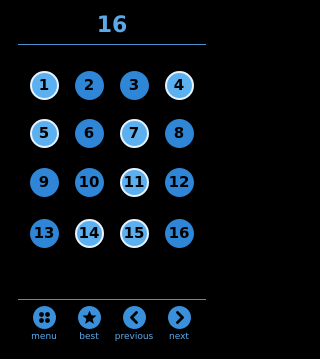 The height and width of the screenshot is (359, 320). I want to click on star-icon, so click(89, 317).